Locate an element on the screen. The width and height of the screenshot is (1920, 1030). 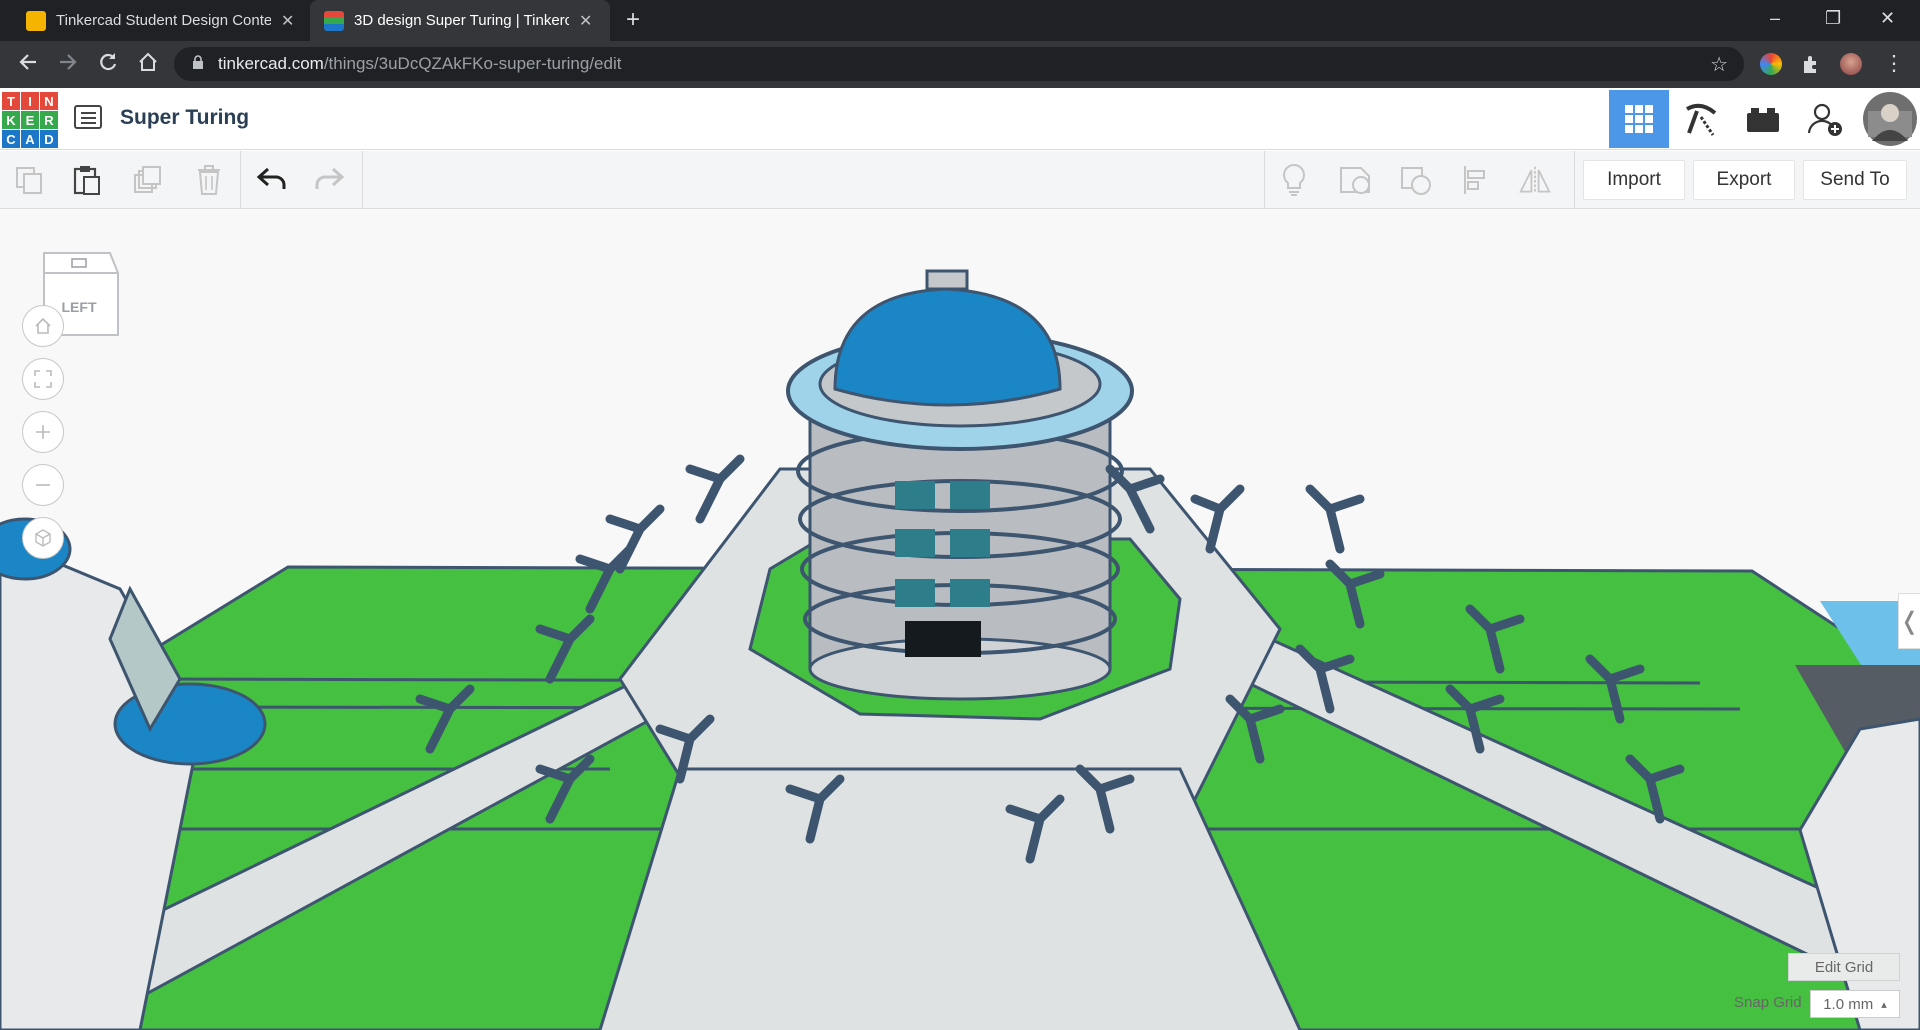
app-header: TIN KER CAD Super Turing is located at coordinates (960, 119).